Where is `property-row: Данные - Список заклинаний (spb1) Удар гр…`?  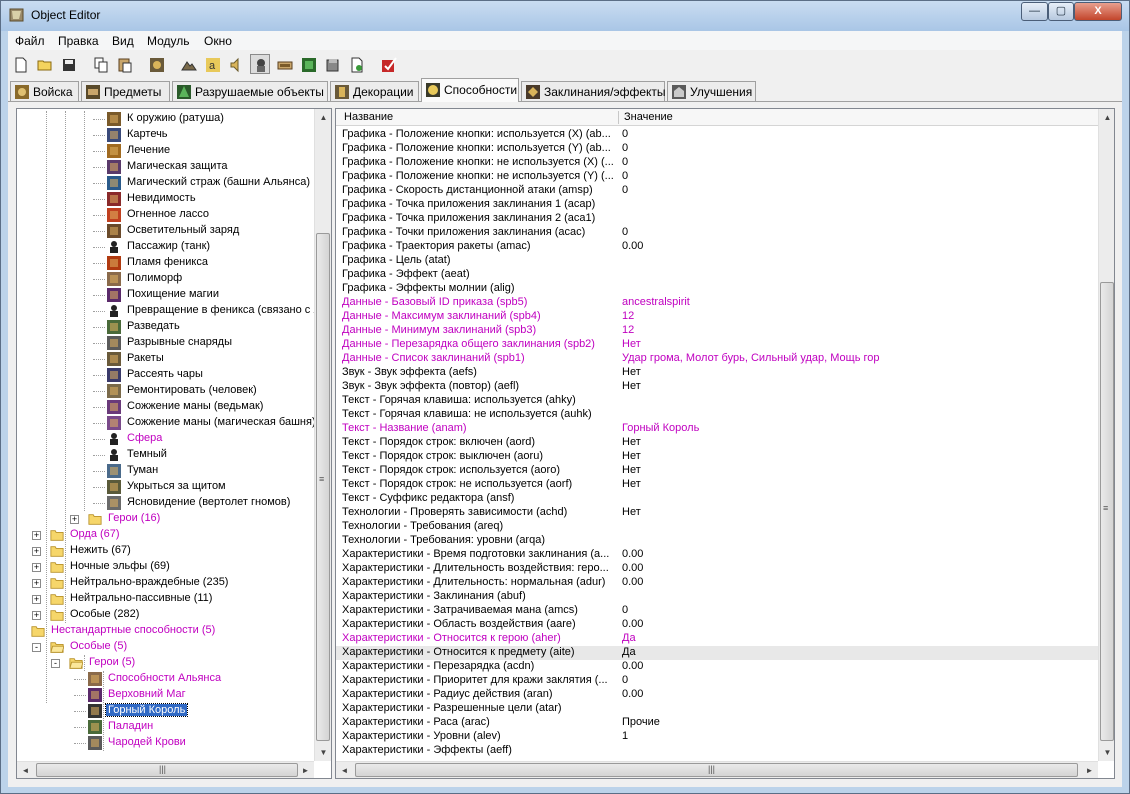 property-row: Данные - Список заклинаний (spb1) Удар гр… is located at coordinates (717, 359).